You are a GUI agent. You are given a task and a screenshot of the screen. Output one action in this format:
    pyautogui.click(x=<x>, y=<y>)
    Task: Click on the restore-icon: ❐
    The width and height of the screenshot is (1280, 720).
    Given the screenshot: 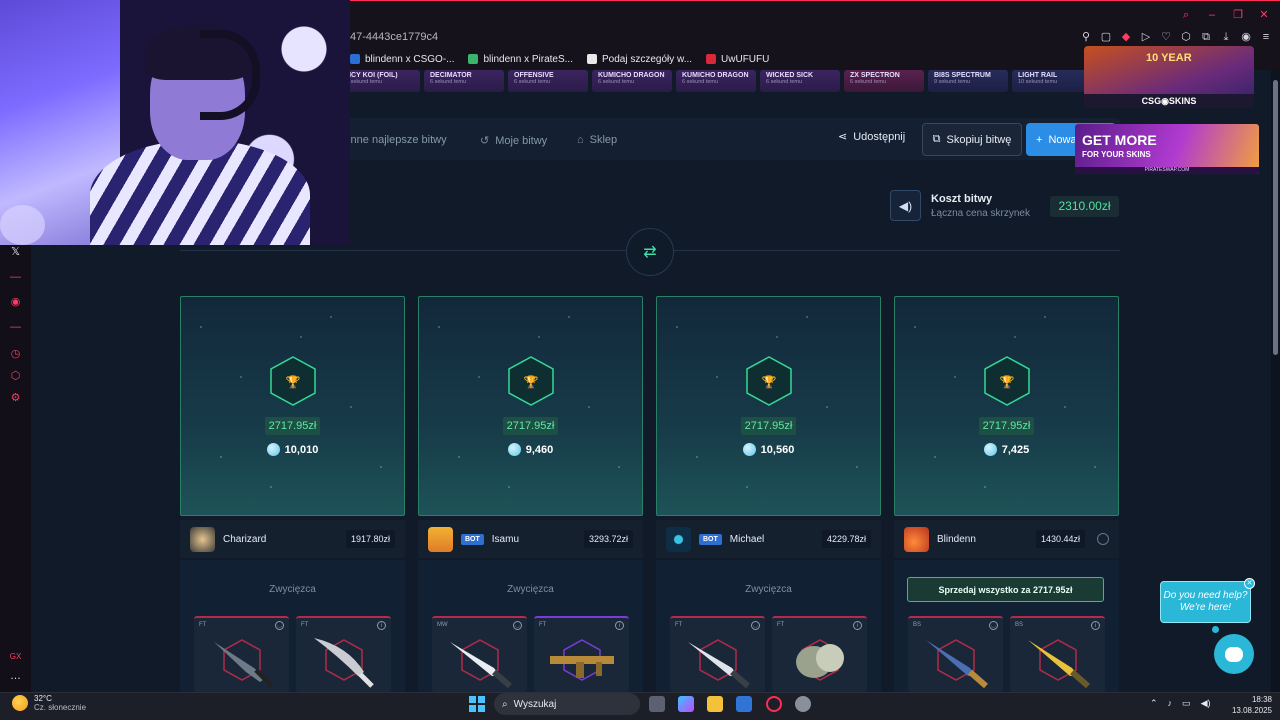 What is the action you would take?
    pyautogui.click(x=1238, y=15)
    